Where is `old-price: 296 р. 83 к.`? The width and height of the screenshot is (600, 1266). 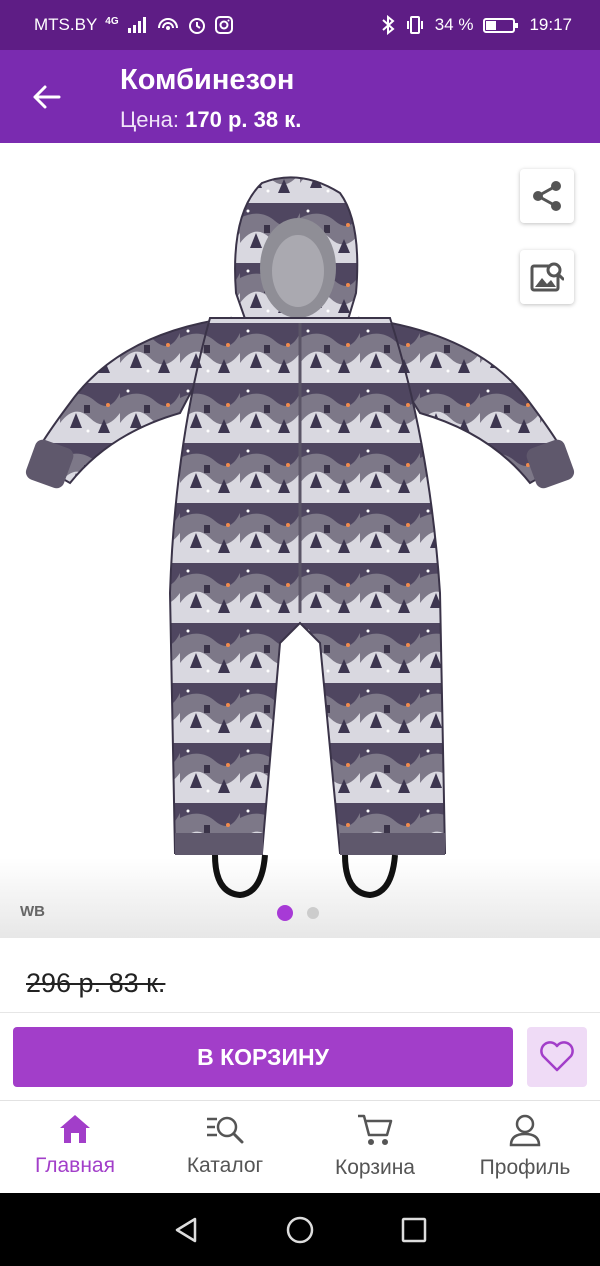
old-price: 296 р. 83 к. is located at coordinates (96, 983).